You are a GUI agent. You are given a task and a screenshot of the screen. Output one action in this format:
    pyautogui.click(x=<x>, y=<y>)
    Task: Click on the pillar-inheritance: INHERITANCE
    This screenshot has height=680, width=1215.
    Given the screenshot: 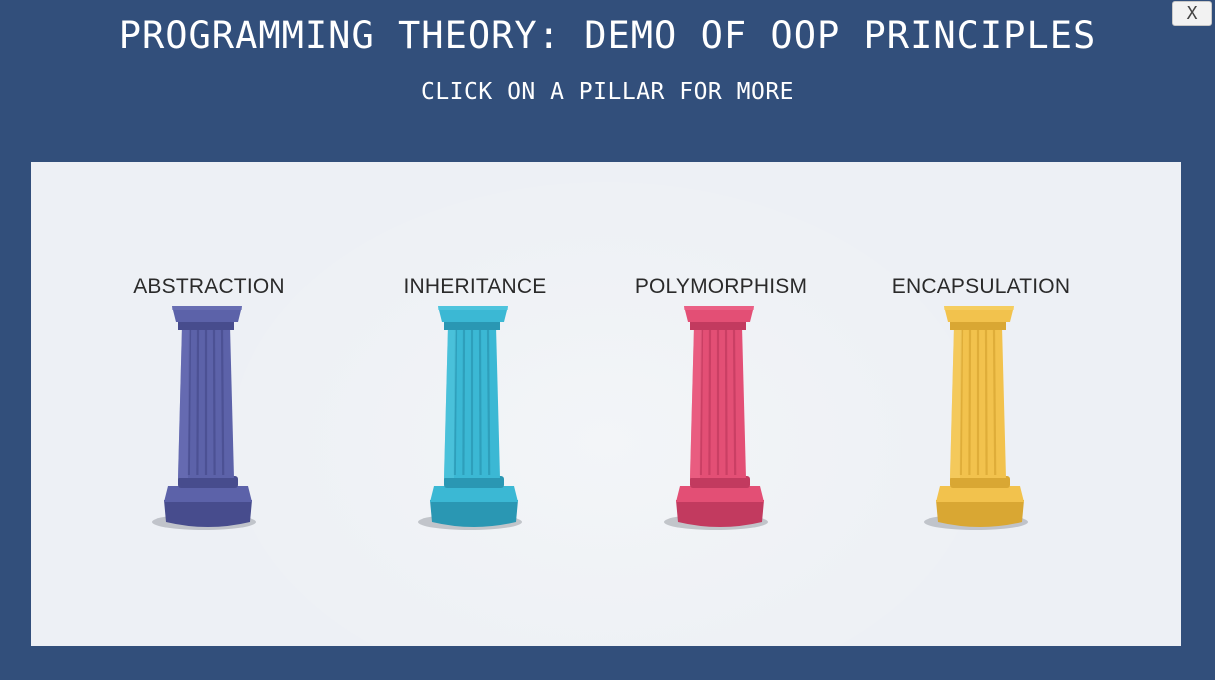 What is the action you would take?
    pyautogui.click(x=475, y=410)
    